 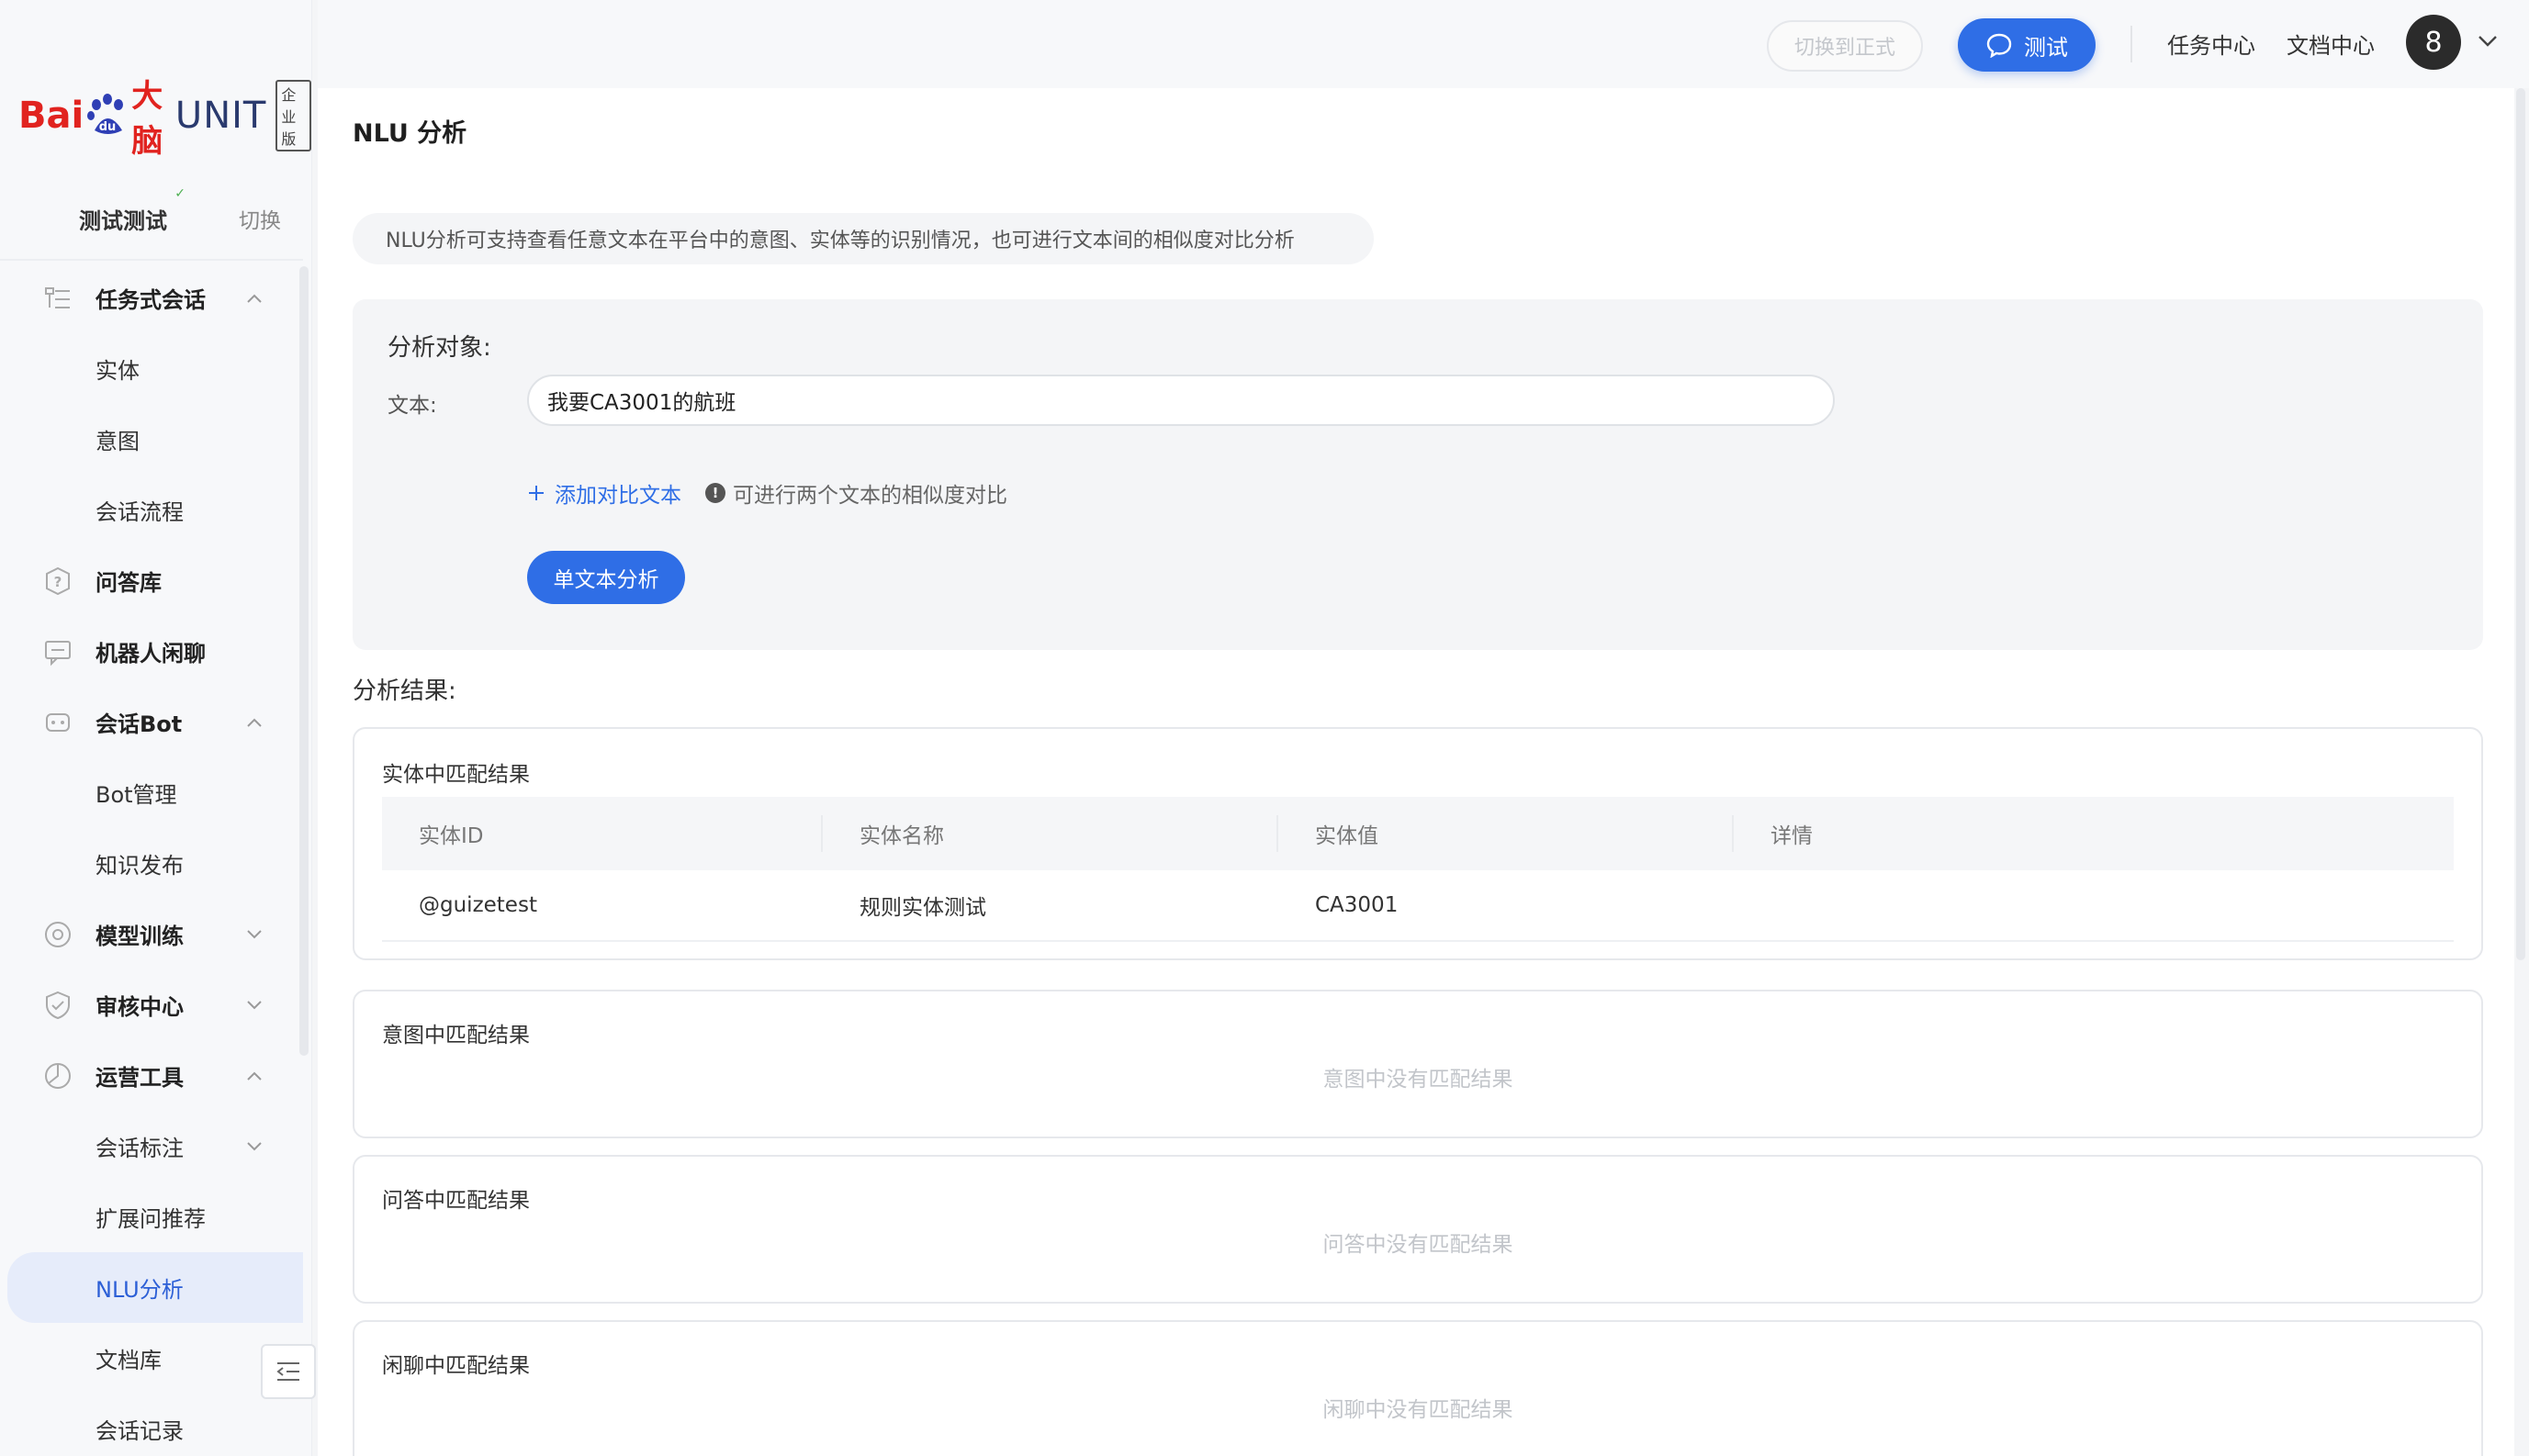 What do you see at coordinates (260, 218) in the screenshot?
I see `space-switch-link: 切换` at bounding box center [260, 218].